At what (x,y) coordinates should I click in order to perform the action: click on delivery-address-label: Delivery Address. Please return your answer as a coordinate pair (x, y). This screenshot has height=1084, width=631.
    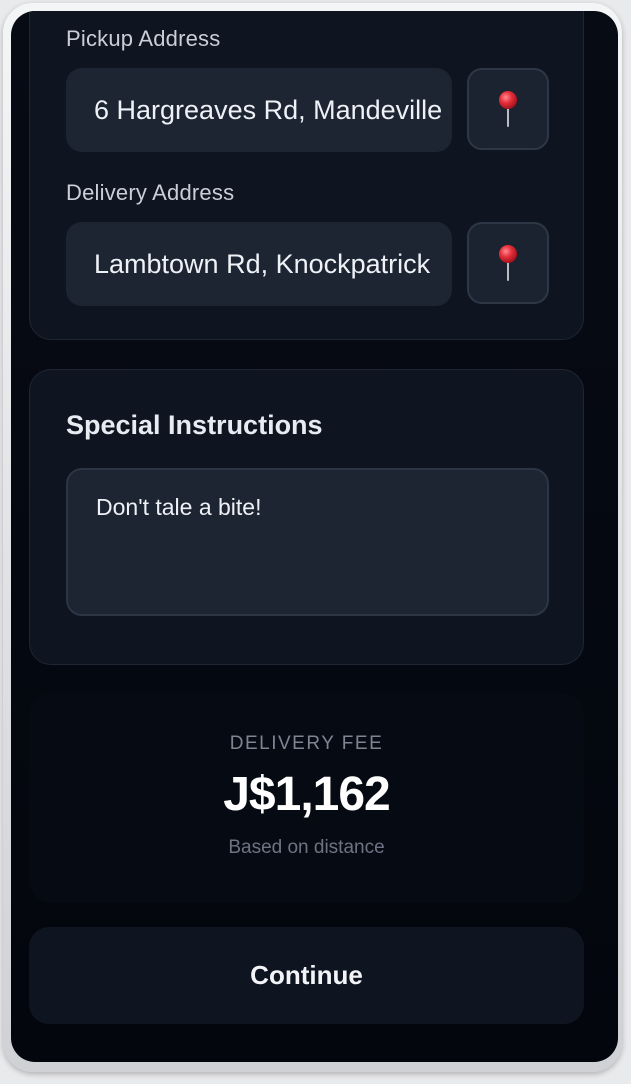
    Looking at the image, I should click on (150, 192).